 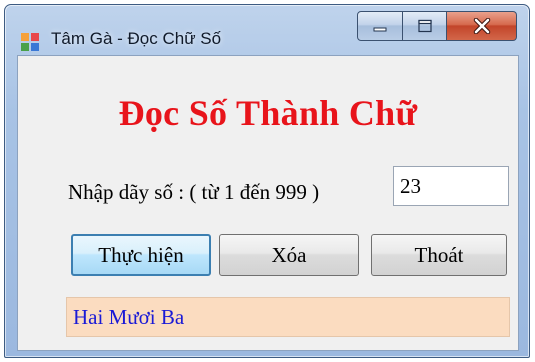 I want to click on maximize-button, so click(x=425, y=26).